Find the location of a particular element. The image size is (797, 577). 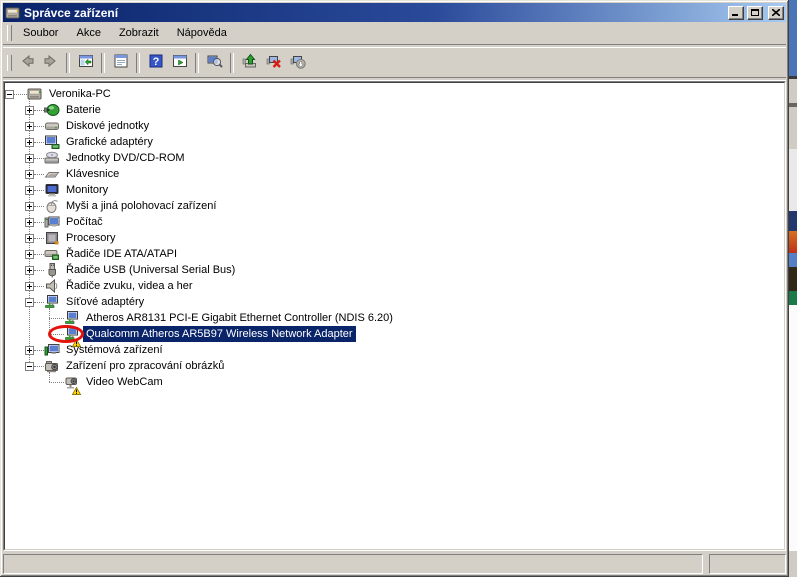

menu-item-npovda: Nápověda is located at coordinates (202, 33).